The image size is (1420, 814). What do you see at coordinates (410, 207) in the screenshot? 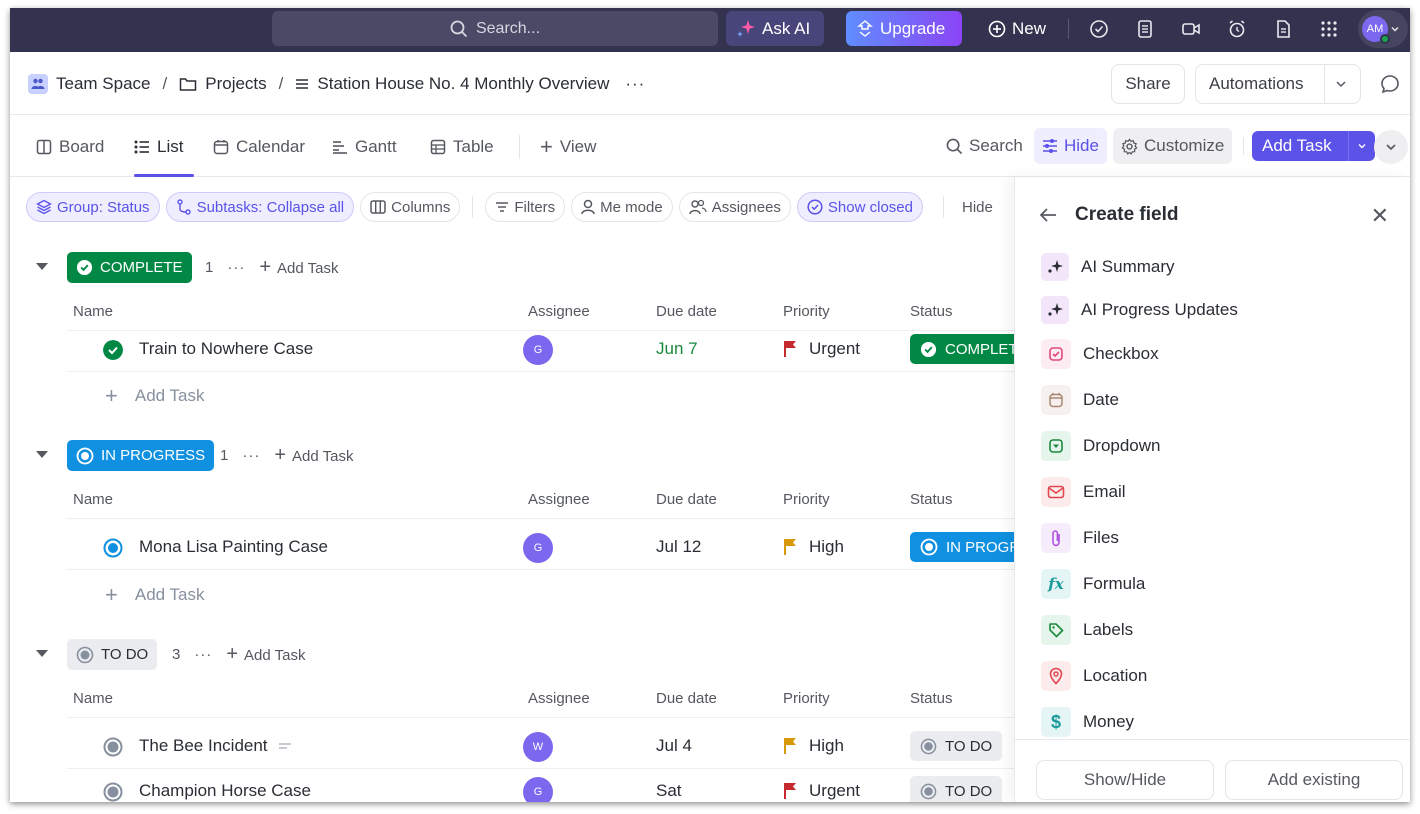
I see `columns-chip: Columns` at bounding box center [410, 207].